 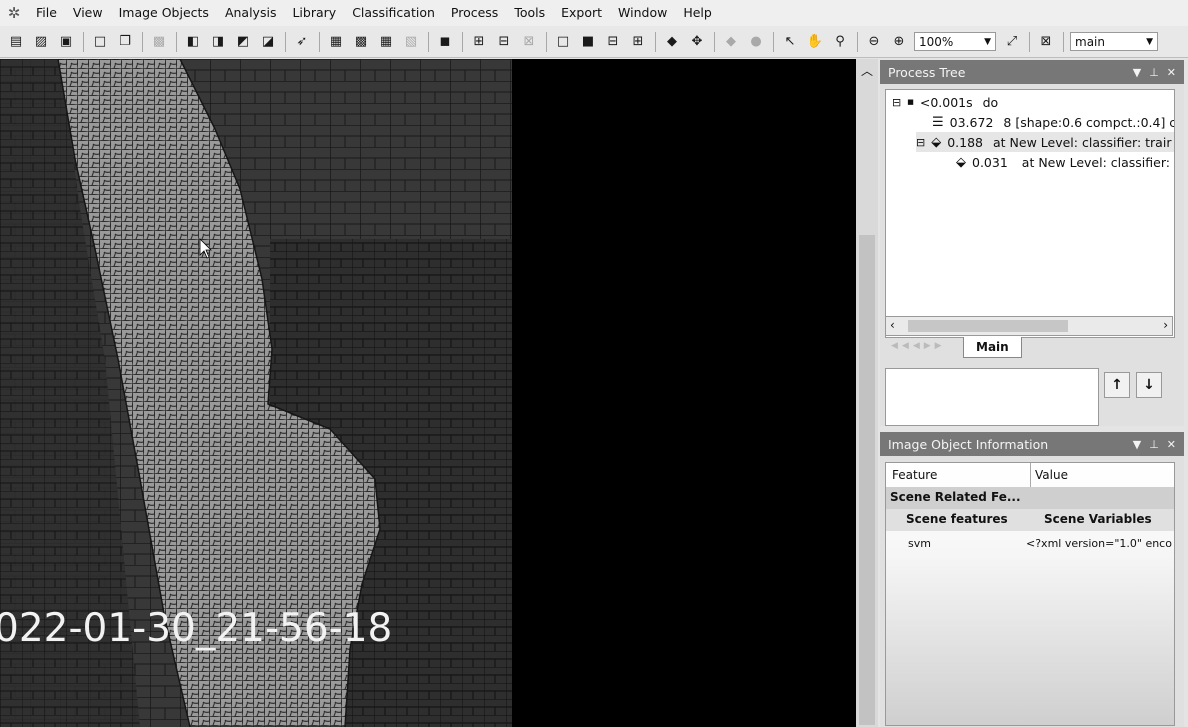 I want to click on menu-view: View, so click(x=88, y=13).